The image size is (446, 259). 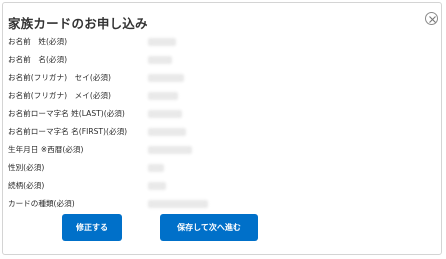 What do you see at coordinates (59, 77) in the screenshot?
I see `field-label: お名前(フリガナ) セイ(必須)` at bounding box center [59, 77].